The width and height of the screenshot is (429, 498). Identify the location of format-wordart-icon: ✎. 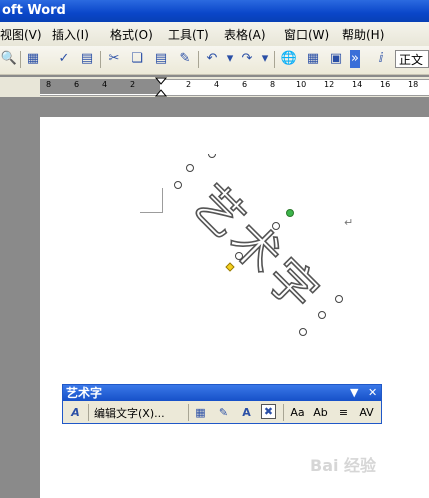
(223, 412).